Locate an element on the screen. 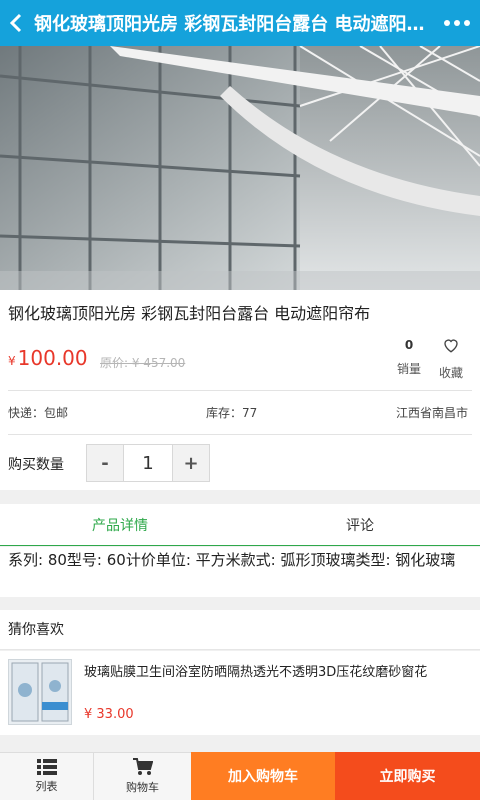  current-price: ¥100.00 is located at coordinates (48, 358).